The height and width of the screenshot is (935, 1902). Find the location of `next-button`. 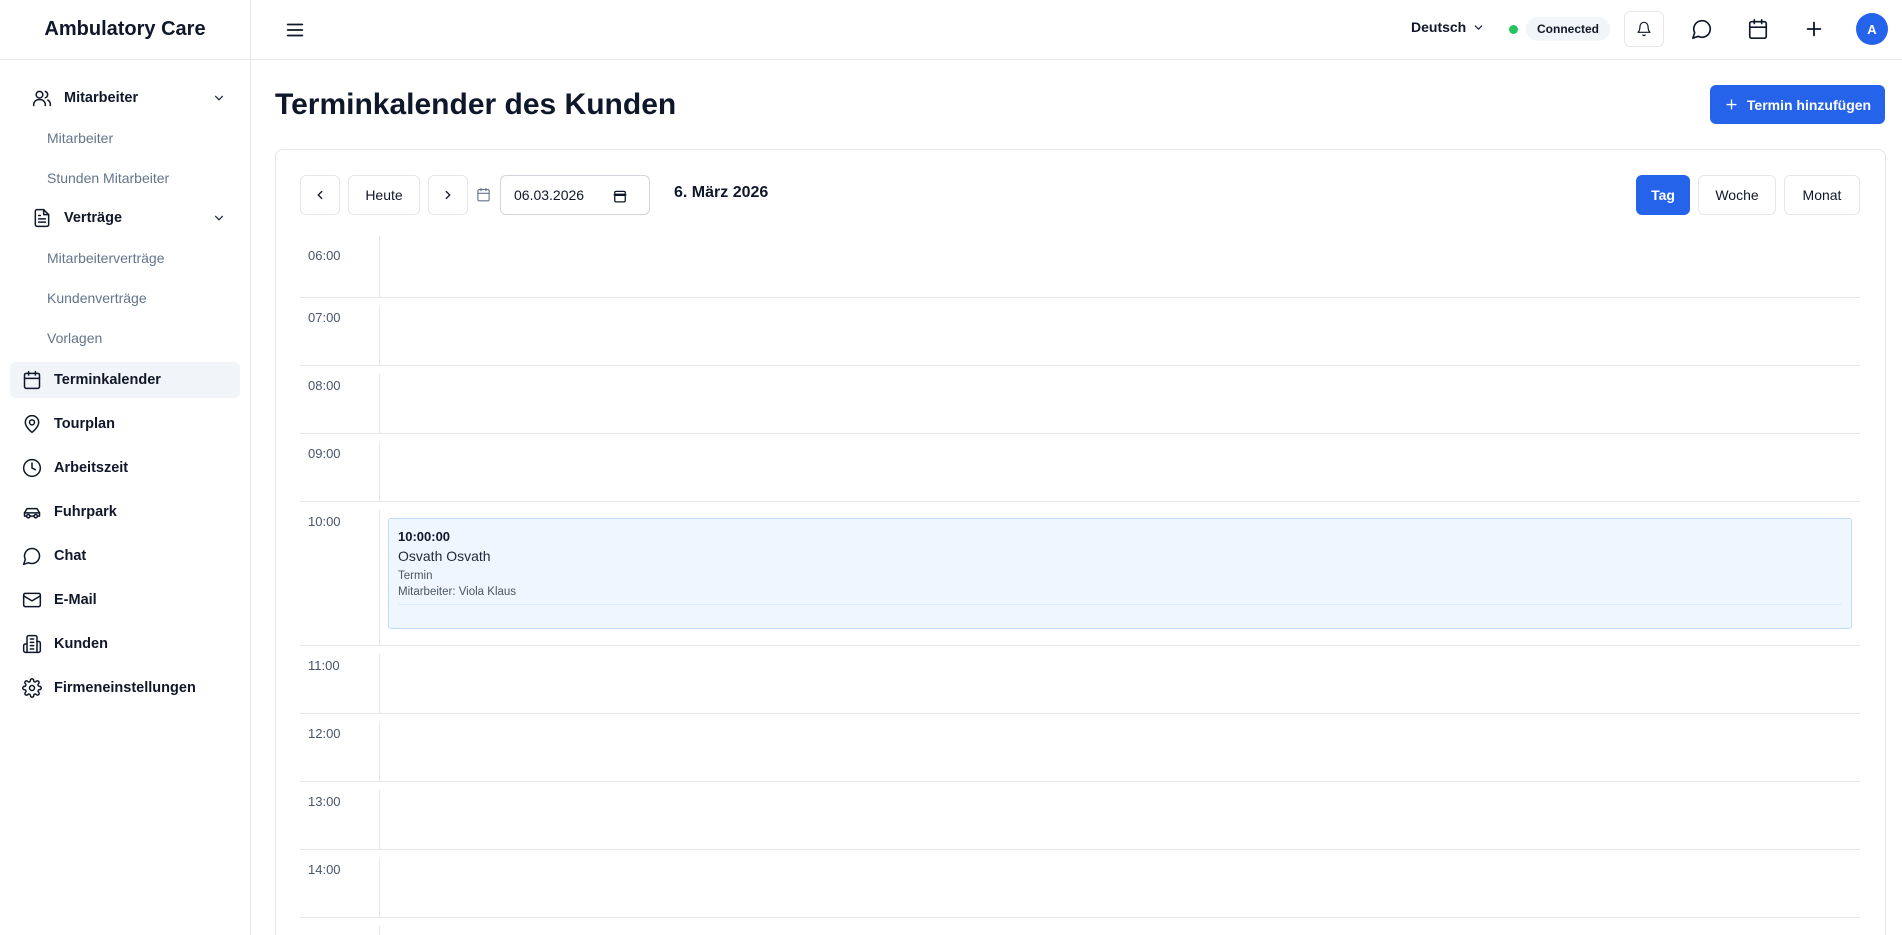

next-button is located at coordinates (448, 195).